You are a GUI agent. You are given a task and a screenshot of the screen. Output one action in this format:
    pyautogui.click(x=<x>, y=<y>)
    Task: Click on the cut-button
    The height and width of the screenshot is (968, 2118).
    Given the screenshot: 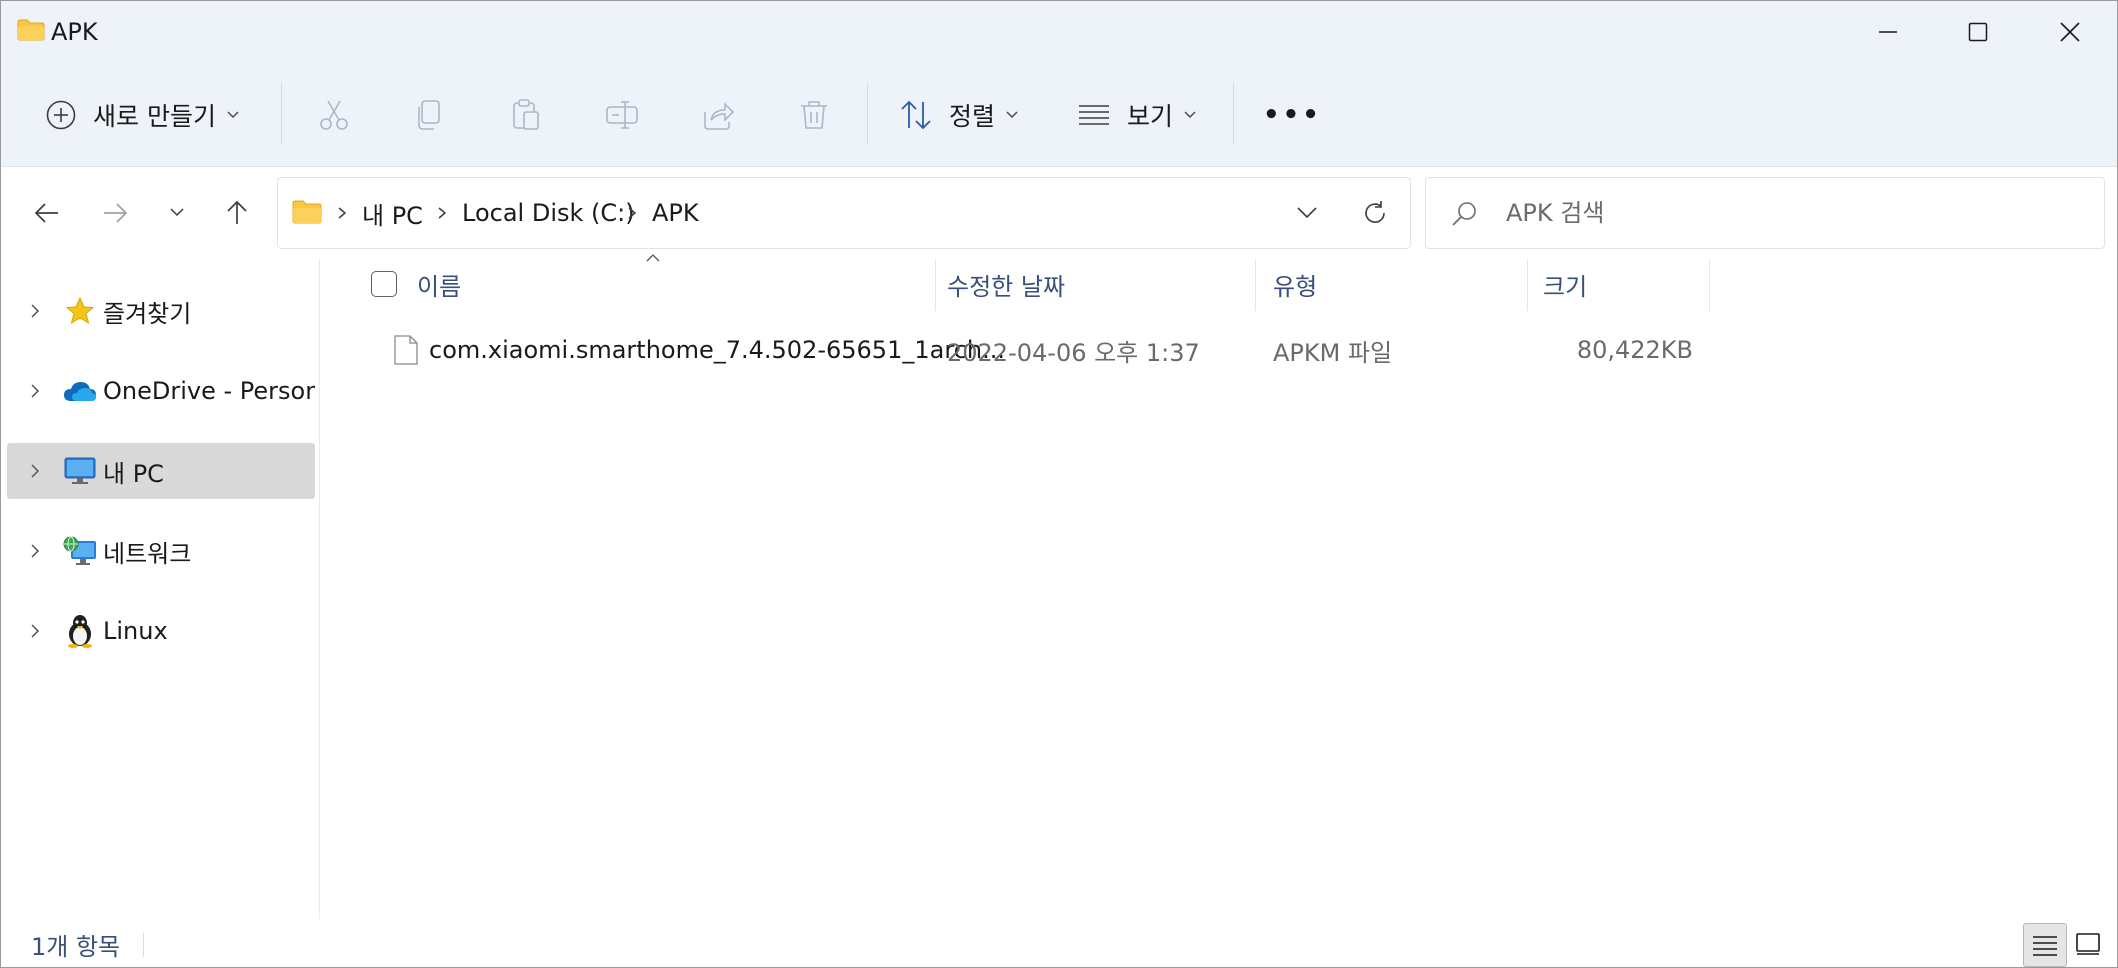 What is the action you would take?
    pyautogui.click(x=334, y=114)
    